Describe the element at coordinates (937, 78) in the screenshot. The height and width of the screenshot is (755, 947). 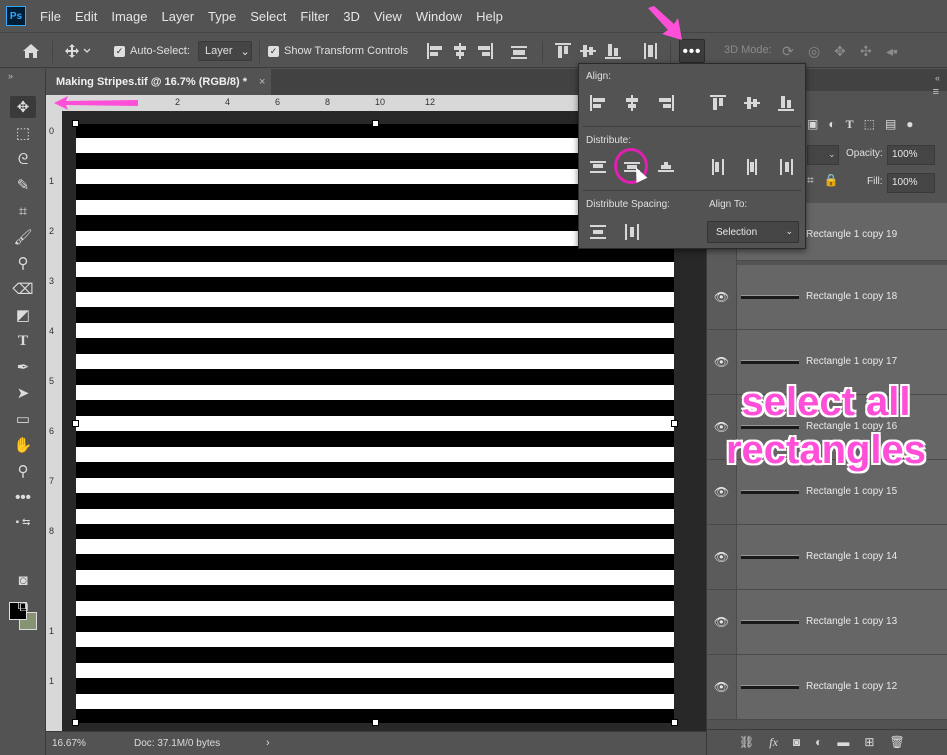
I see `collapse-icon: «` at that location.